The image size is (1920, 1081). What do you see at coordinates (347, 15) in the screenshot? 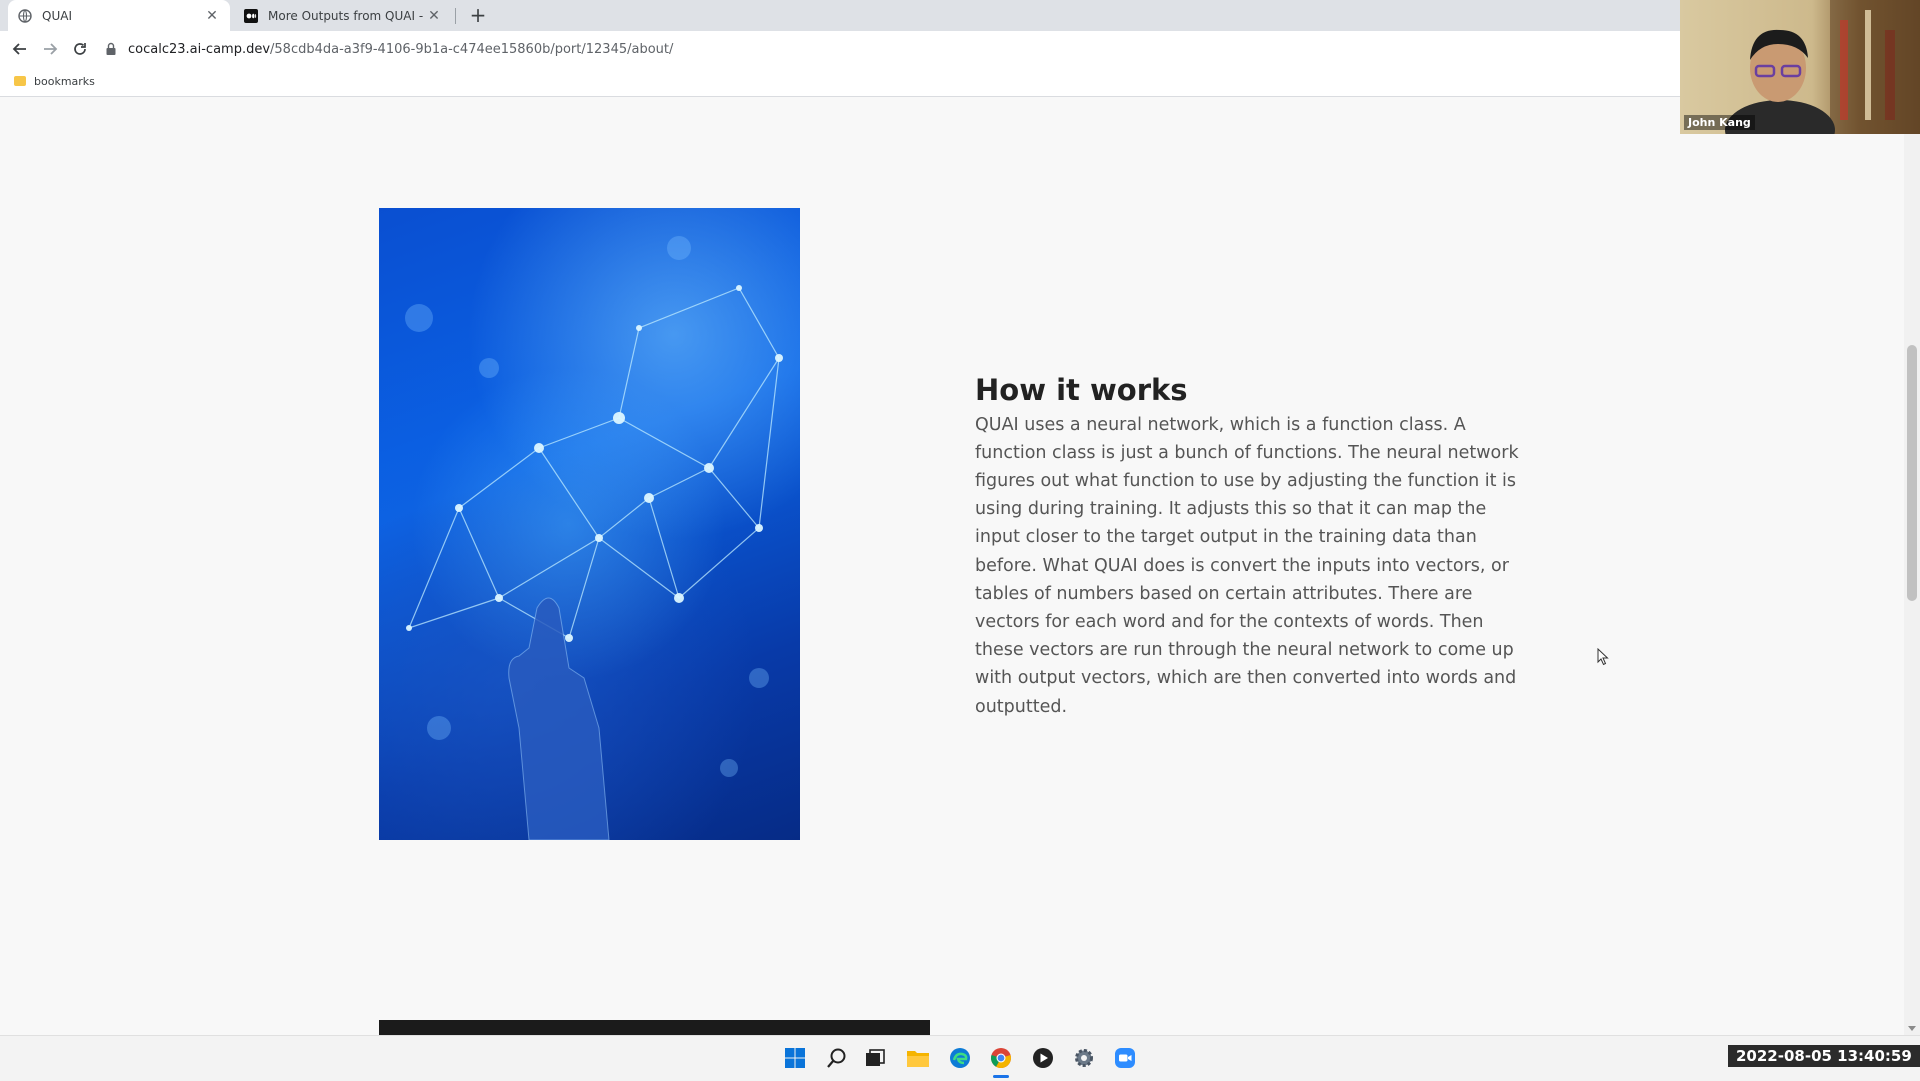
I see `tab-title: More Outputs from QUAI - QU` at bounding box center [347, 15].